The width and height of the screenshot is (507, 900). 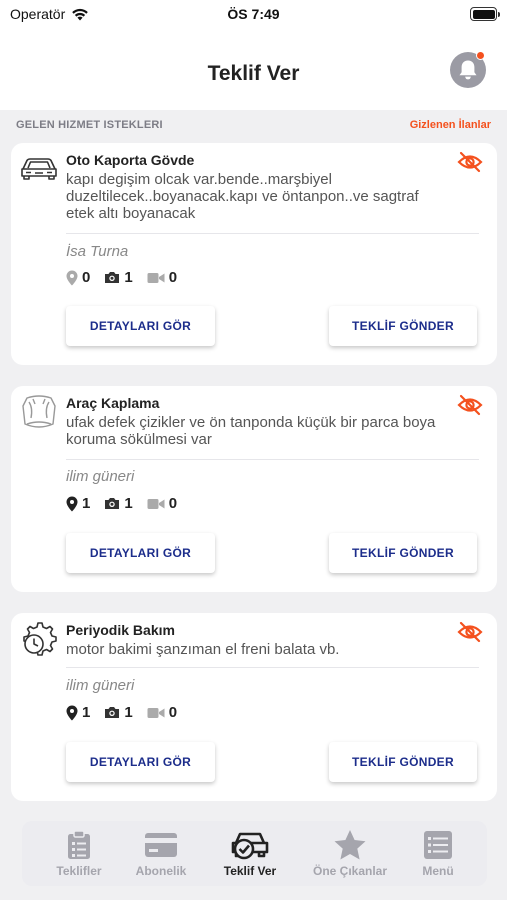 I want to click on location-count: 0, so click(x=86, y=277).